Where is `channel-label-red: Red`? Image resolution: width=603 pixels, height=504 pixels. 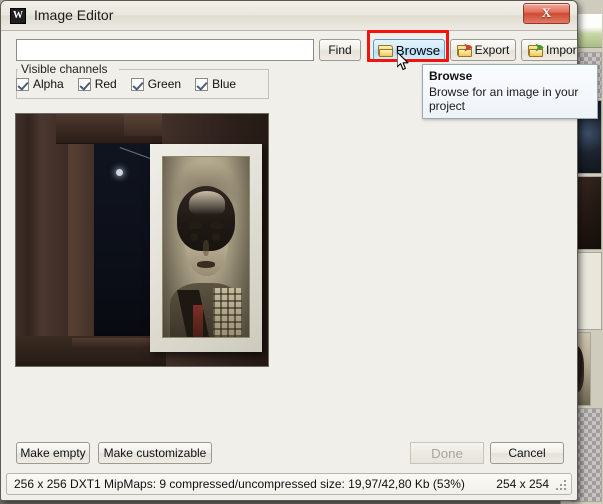 channel-label-red: Red is located at coordinates (105, 84).